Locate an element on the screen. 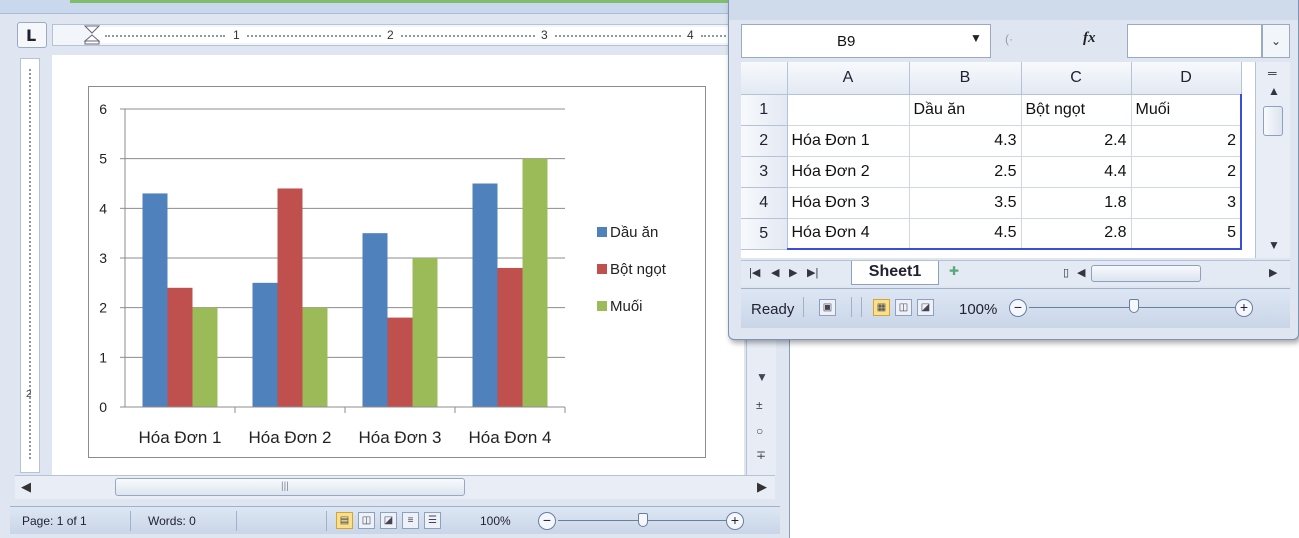 Image resolution: width=1299 pixels, height=538 pixels. cell: 2.4 is located at coordinates (1076, 141).